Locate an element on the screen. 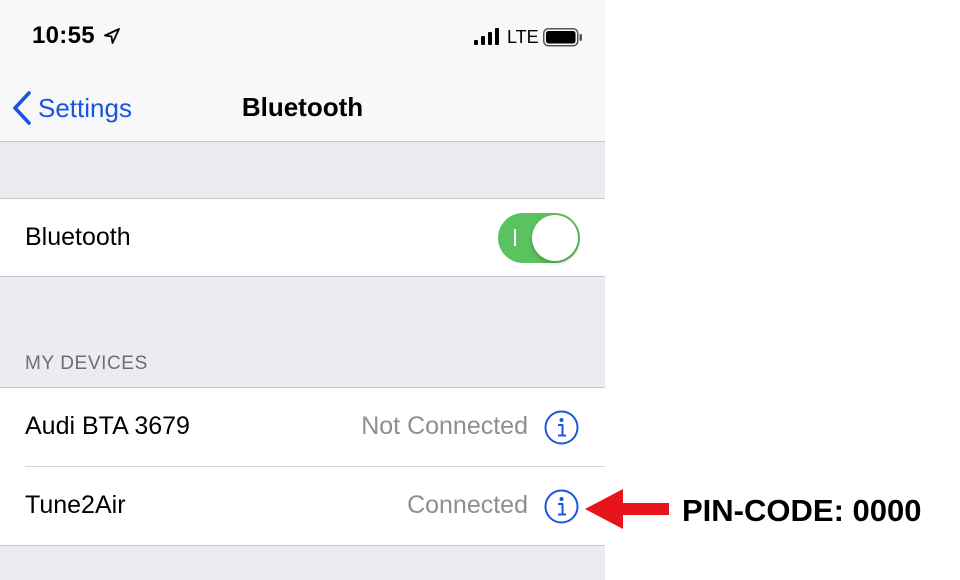 This screenshot has width=960, height=580. device-status: Not Connected is located at coordinates (444, 426).